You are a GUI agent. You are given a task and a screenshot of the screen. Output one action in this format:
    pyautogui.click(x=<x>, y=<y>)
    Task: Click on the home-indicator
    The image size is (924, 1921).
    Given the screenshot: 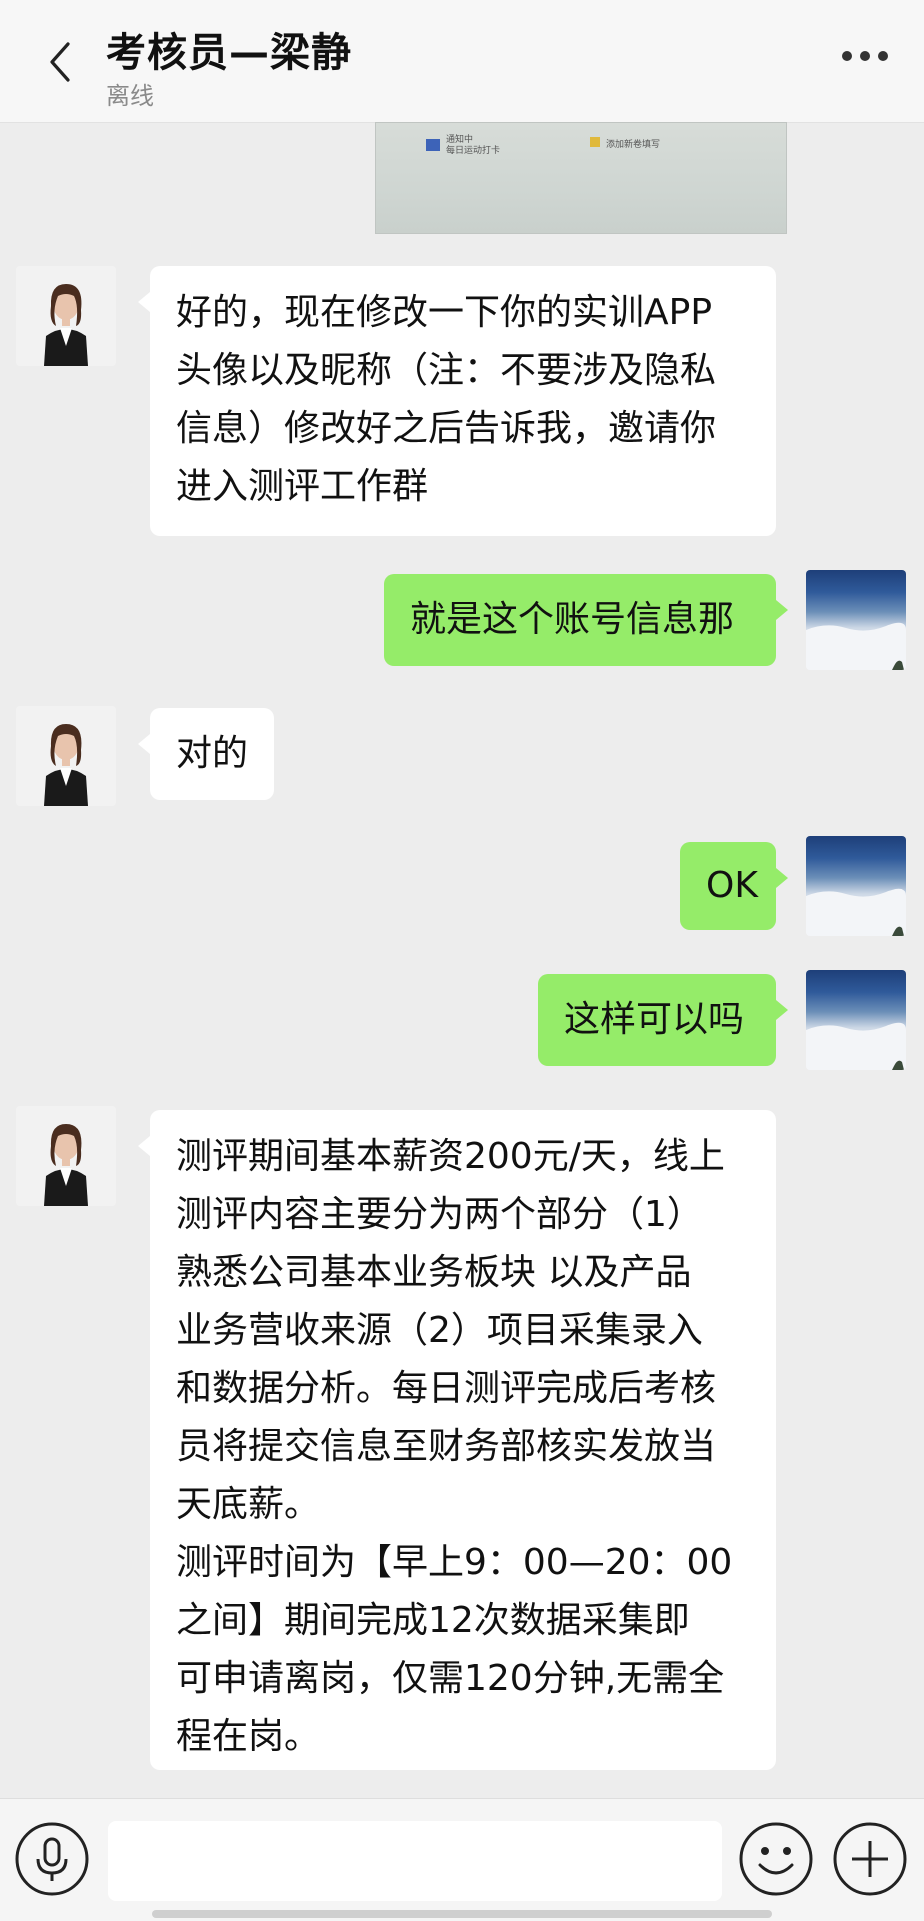 What is the action you would take?
    pyautogui.click(x=462, y=1914)
    